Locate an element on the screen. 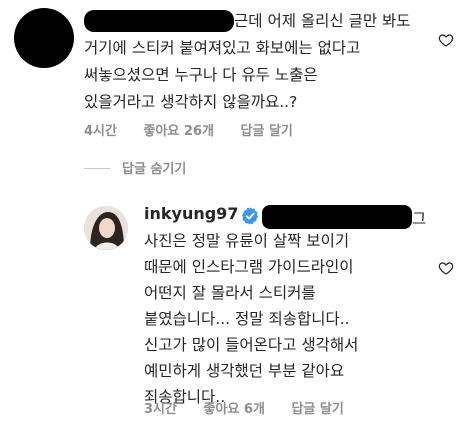  avatar is located at coordinates (106, 228).